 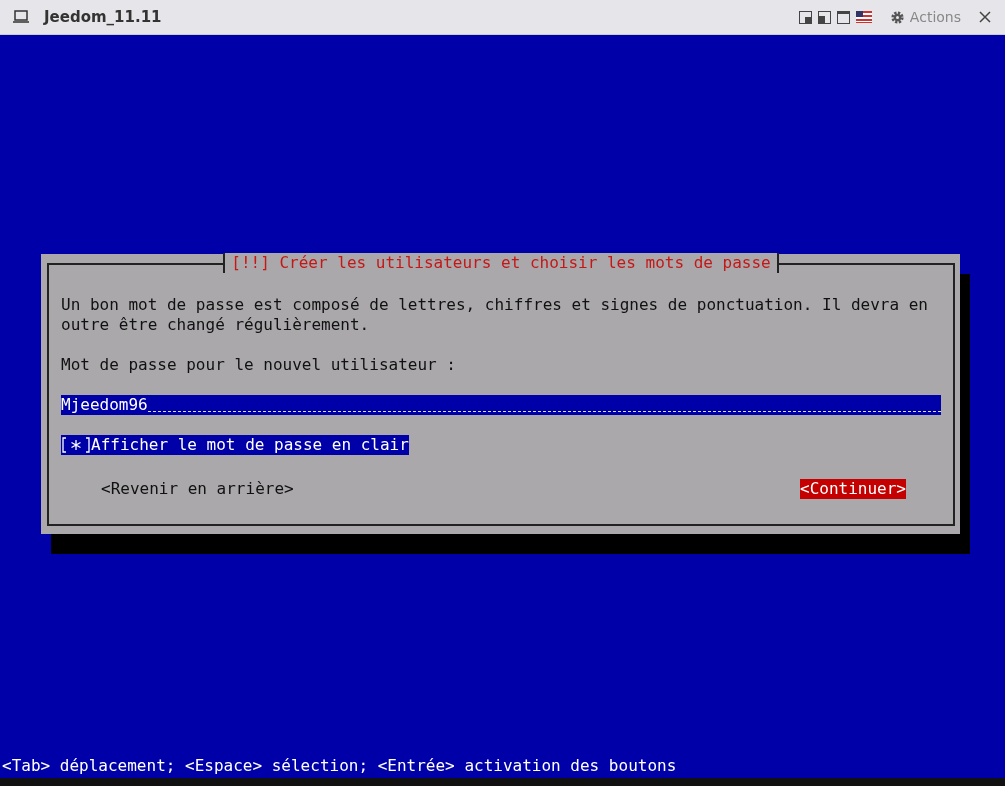 I want to click on dialog-title: [!!] Créer les utilisateurs et choisir les mots de passe, so click(x=501, y=263).